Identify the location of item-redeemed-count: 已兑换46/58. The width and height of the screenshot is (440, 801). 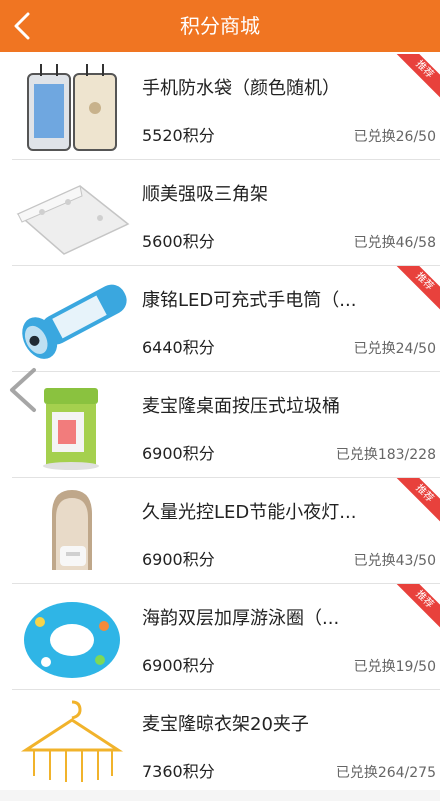
(394, 243).